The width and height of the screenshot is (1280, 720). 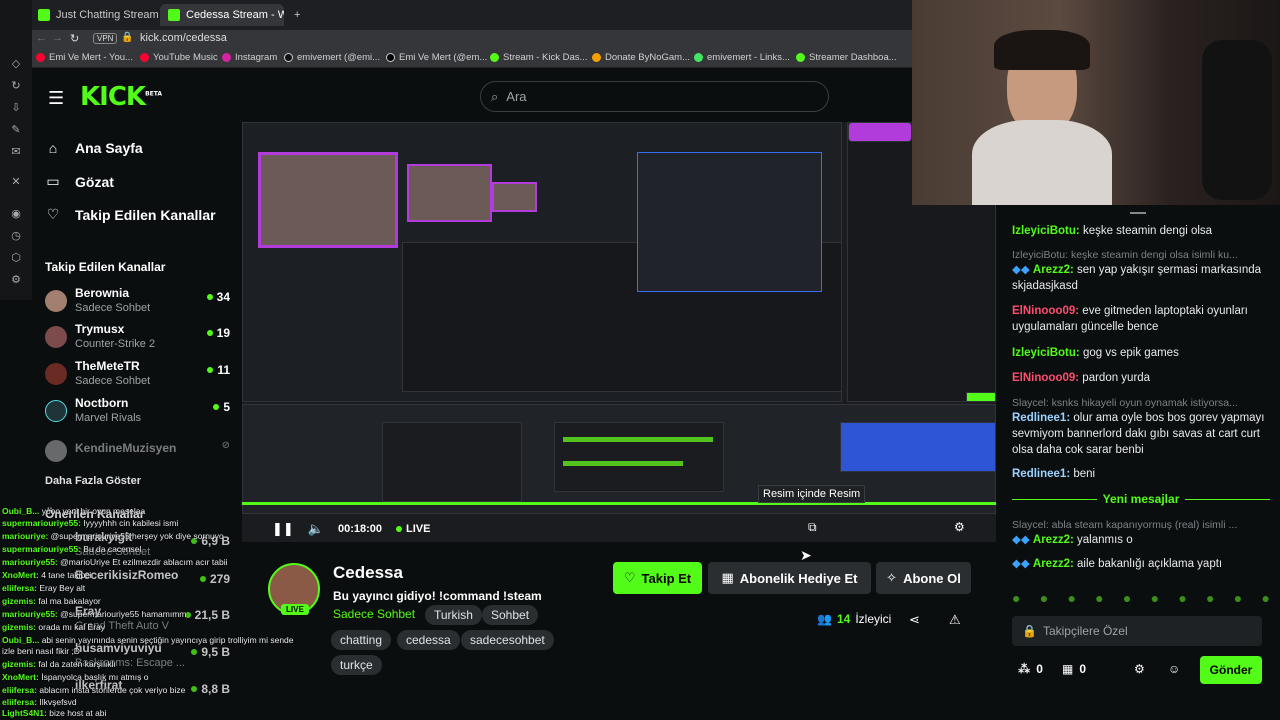 What do you see at coordinates (1141, 499) in the screenshot?
I see `new-messages-divider: Yeni mesajlar` at bounding box center [1141, 499].